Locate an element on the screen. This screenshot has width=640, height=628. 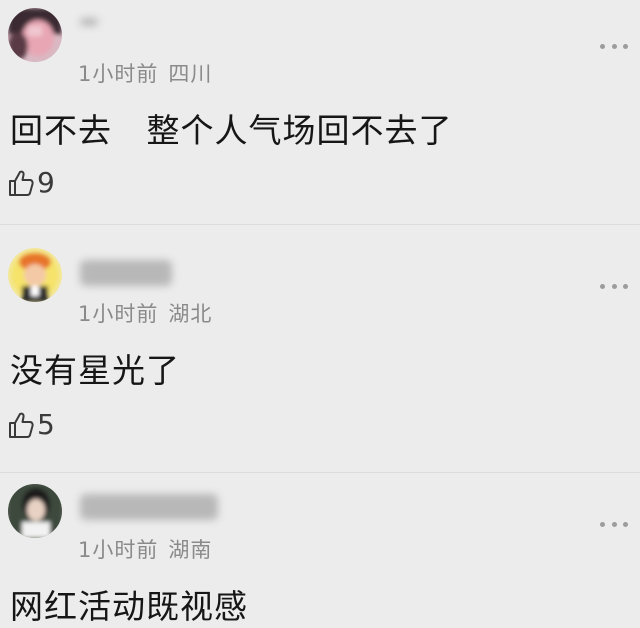
comment-meta: 1小时前 四川 is located at coordinates (145, 73).